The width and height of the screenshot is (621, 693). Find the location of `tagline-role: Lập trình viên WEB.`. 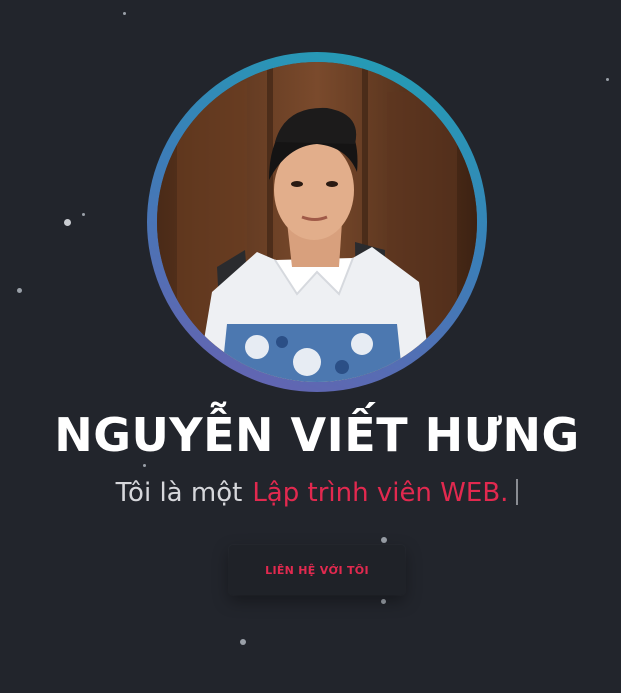

tagline-role: Lập trình viên WEB. is located at coordinates (380, 493).